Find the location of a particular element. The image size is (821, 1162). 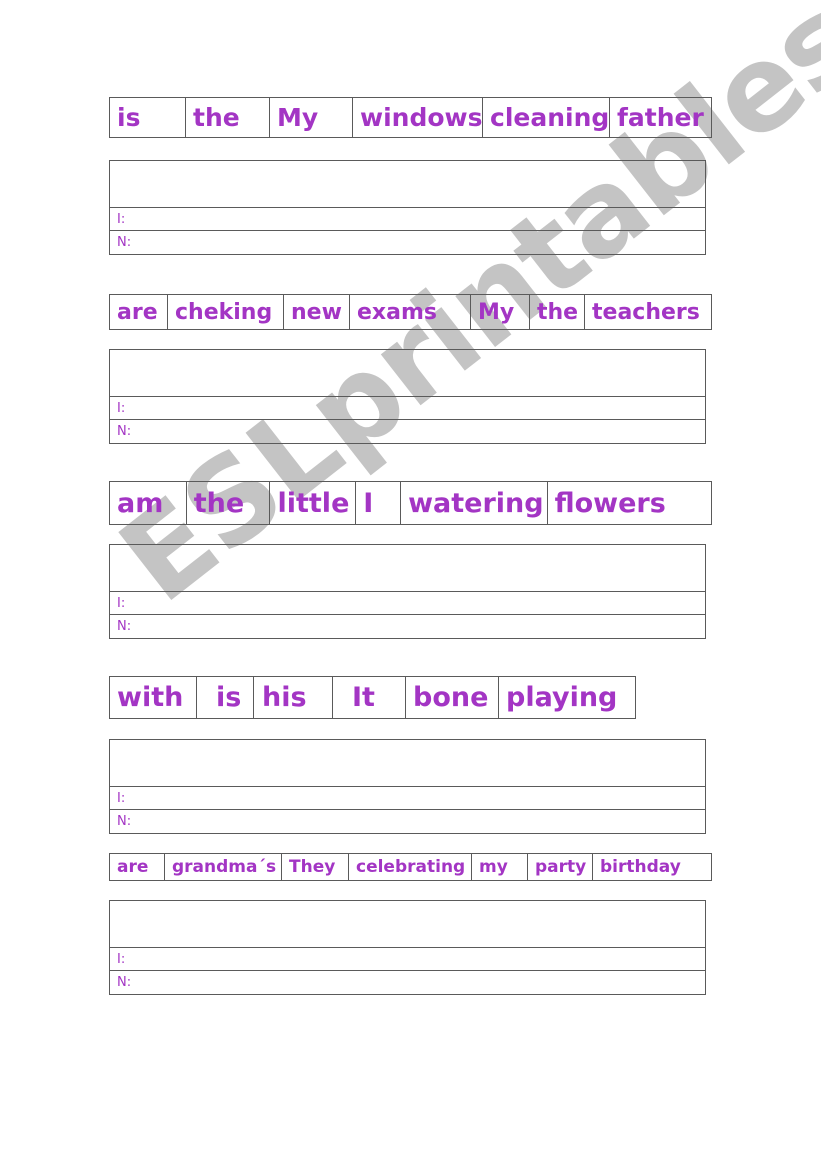

word-tile: father is located at coordinates (660, 117).